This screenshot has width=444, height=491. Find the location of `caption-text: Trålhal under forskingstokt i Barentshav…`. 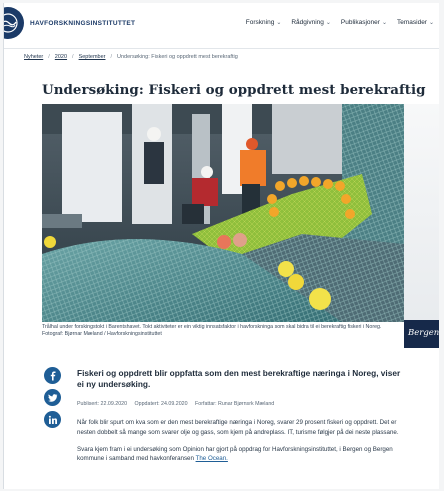

caption-text: Trålhal under forskingstokt i Barentshav… is located at coordinates (212, 327).